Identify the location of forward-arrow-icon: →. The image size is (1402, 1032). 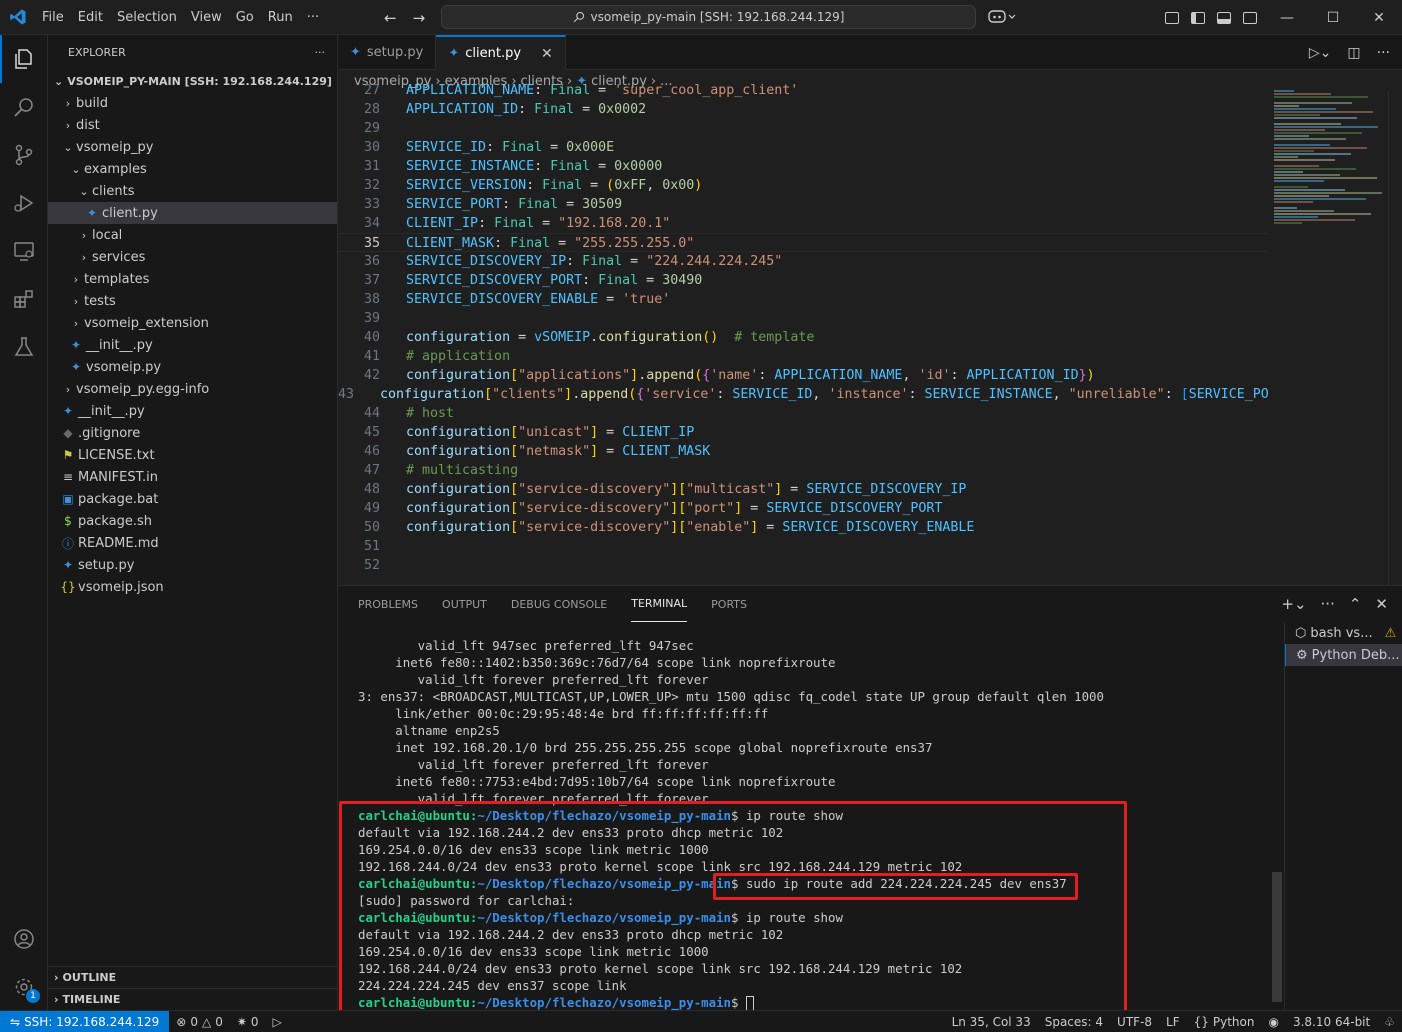
(419, 18).